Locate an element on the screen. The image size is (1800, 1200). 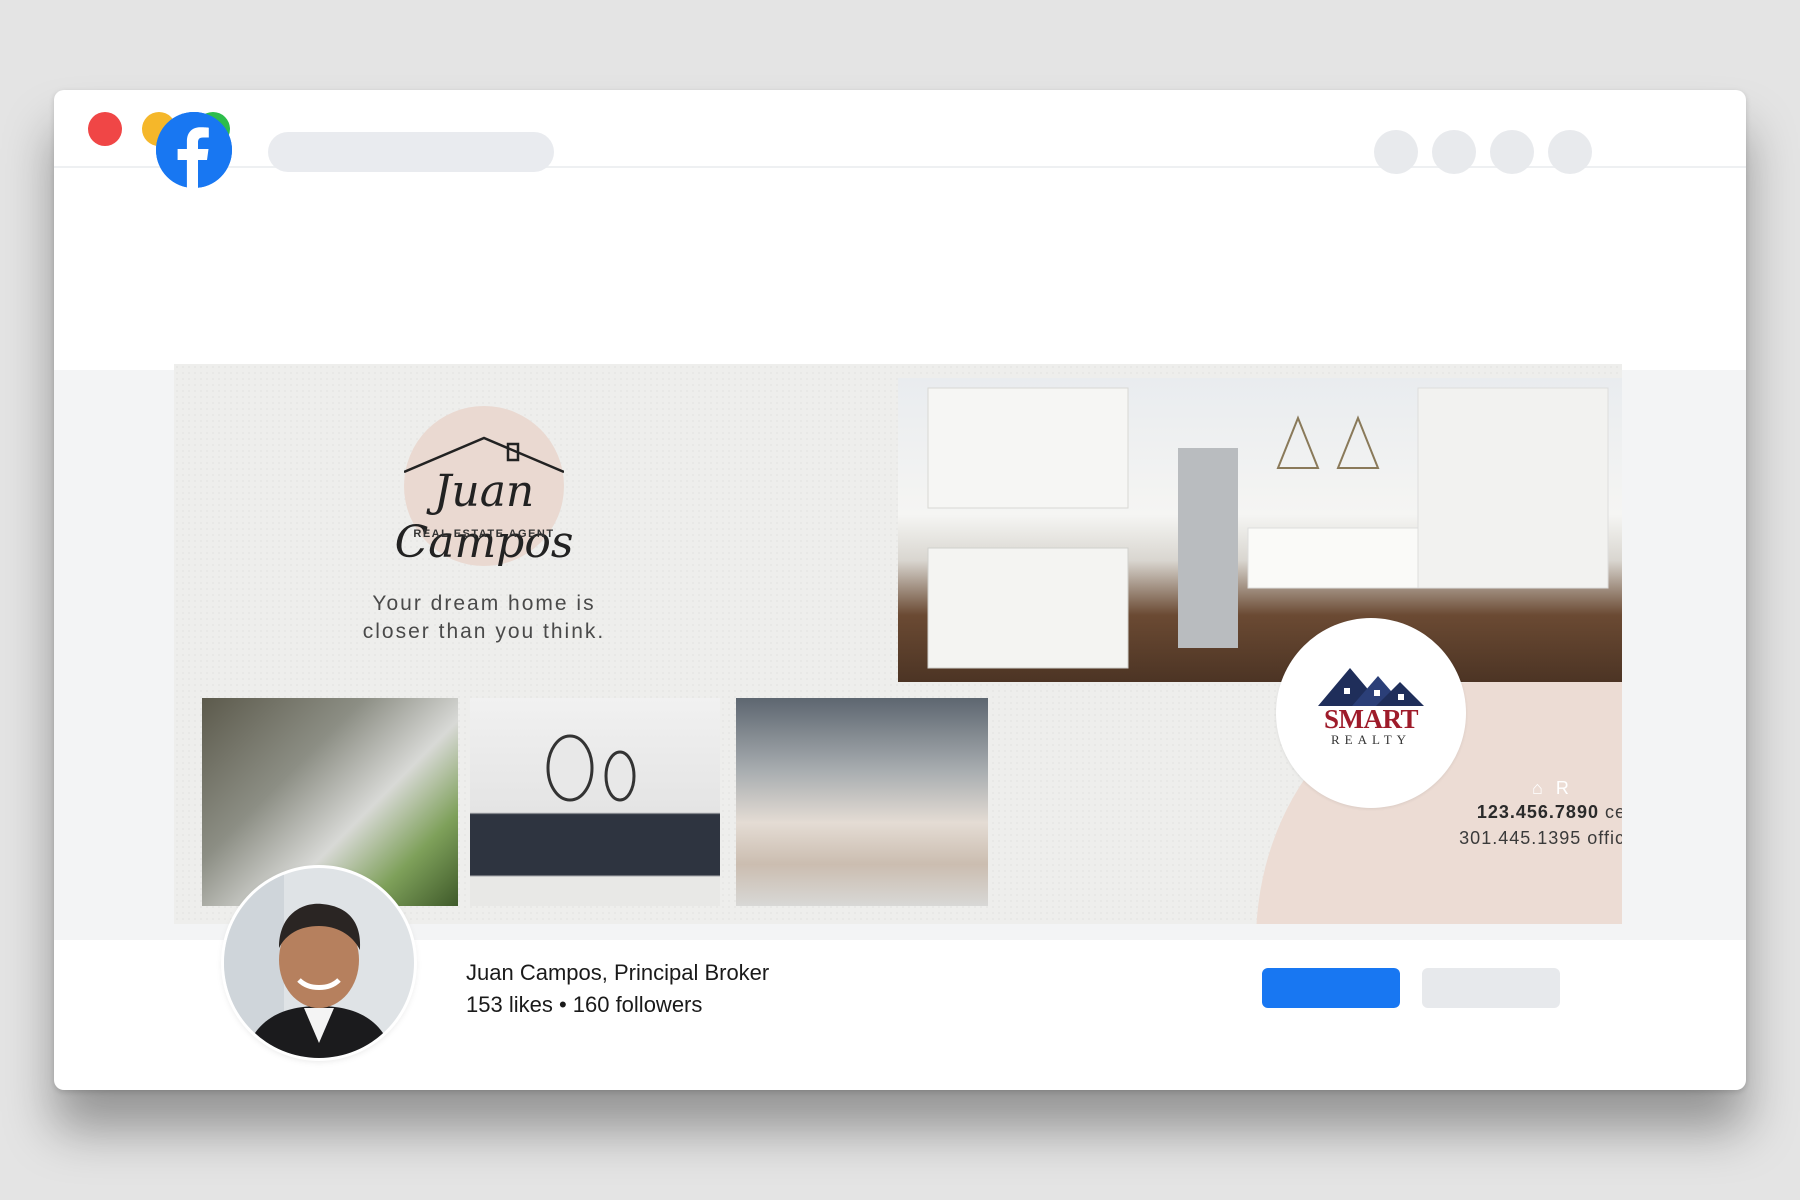
brokerage-logo: SMART REALTY is located at coordinates (1371, 713).